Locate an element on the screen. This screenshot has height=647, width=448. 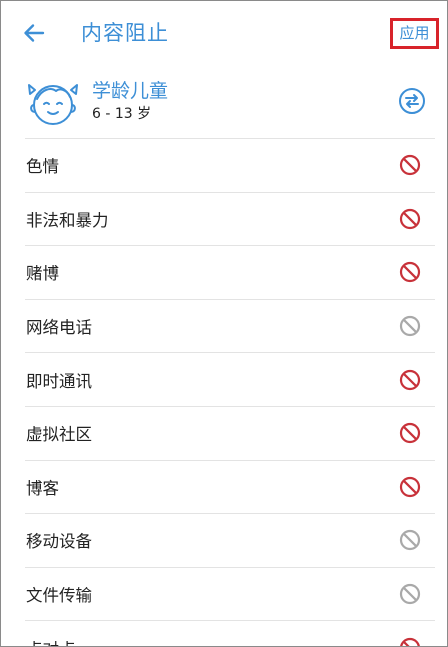
category-row-7: 博客 is located at coordinates (230, 486).